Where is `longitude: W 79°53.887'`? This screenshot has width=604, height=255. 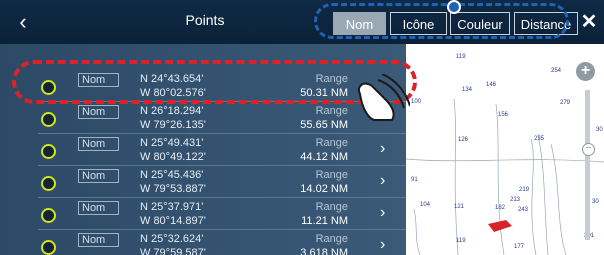 longitude: W 79°53.887' is located at coordinates (173, 189).